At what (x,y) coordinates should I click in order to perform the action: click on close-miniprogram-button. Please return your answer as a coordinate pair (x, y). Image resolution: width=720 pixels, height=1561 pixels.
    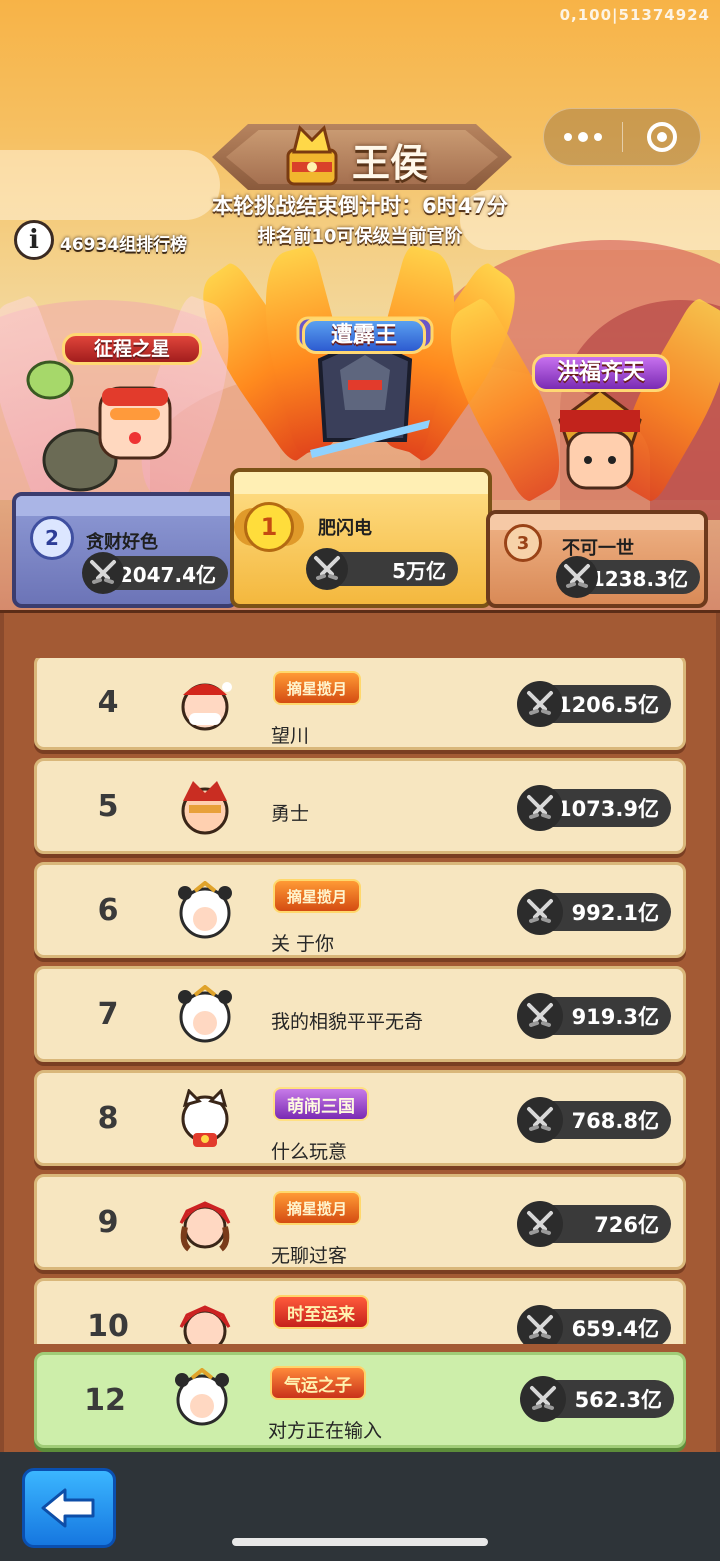
    Looking at the image, I should click on (661, 137).